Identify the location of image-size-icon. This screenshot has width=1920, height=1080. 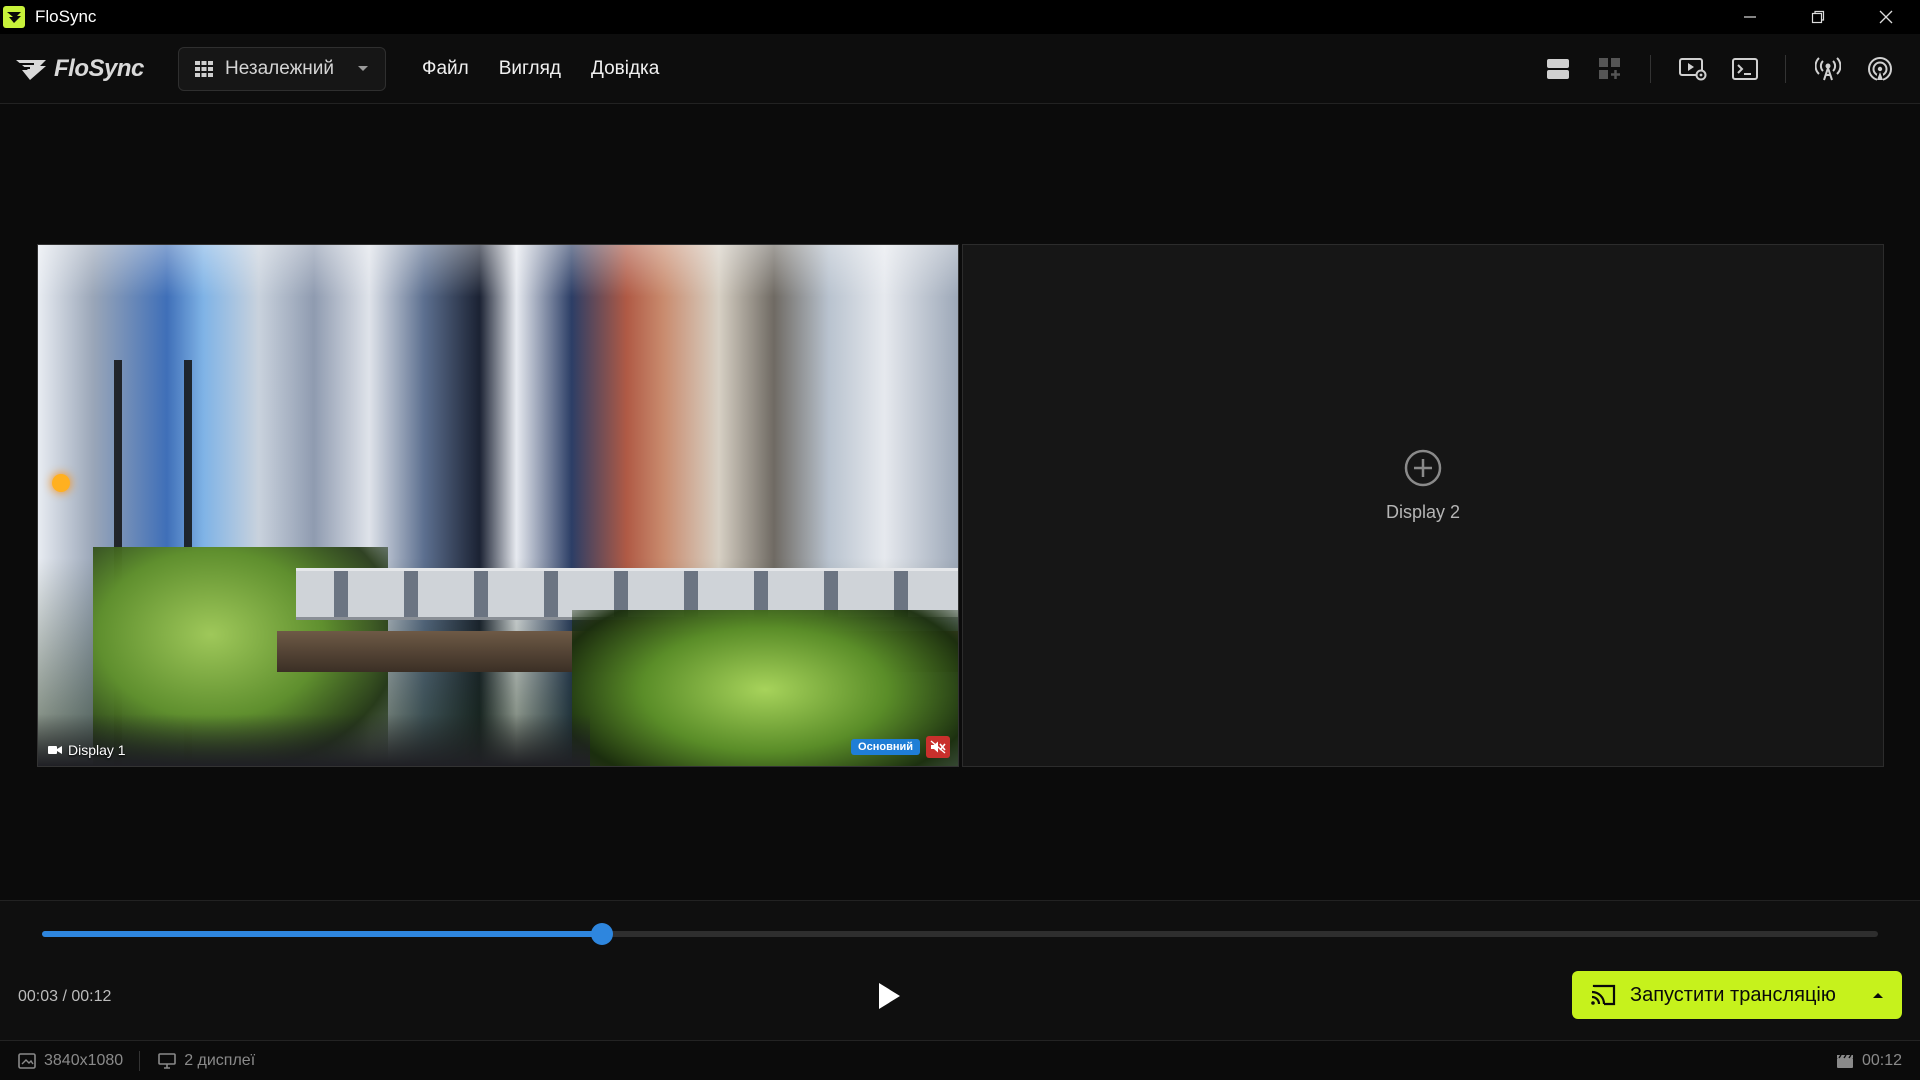
(27, 1060).